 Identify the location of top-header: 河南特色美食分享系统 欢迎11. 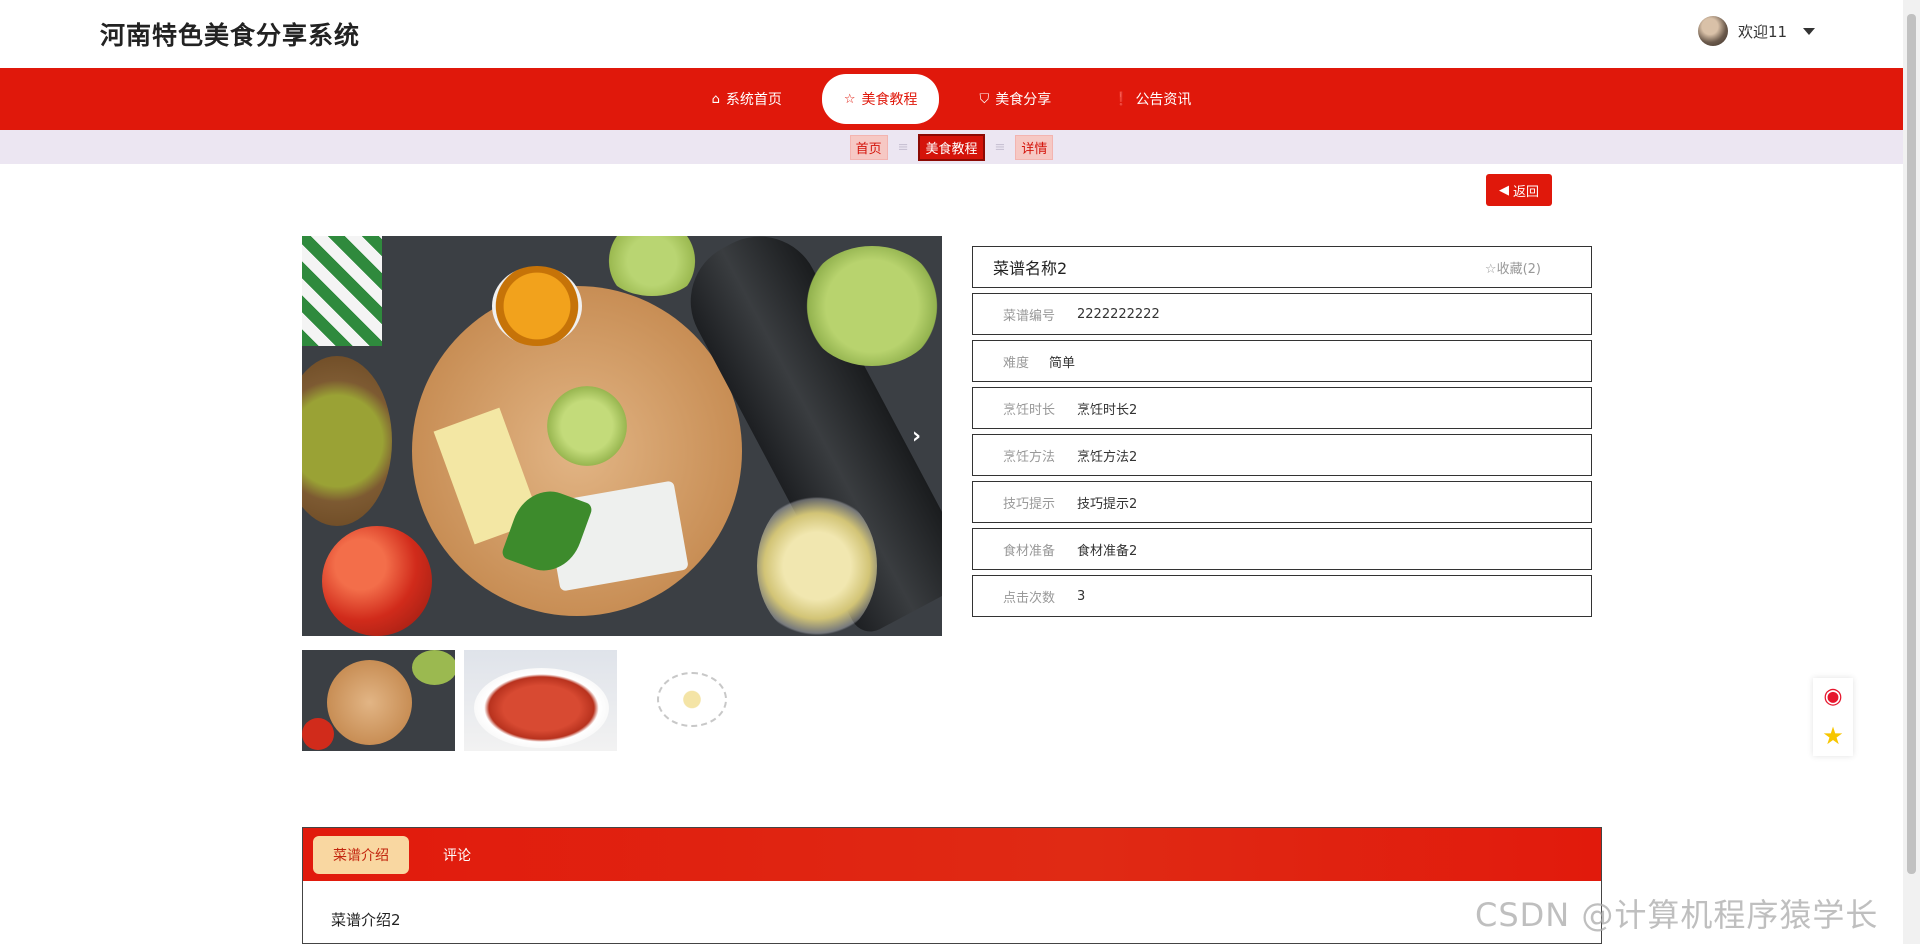
(951, 34).